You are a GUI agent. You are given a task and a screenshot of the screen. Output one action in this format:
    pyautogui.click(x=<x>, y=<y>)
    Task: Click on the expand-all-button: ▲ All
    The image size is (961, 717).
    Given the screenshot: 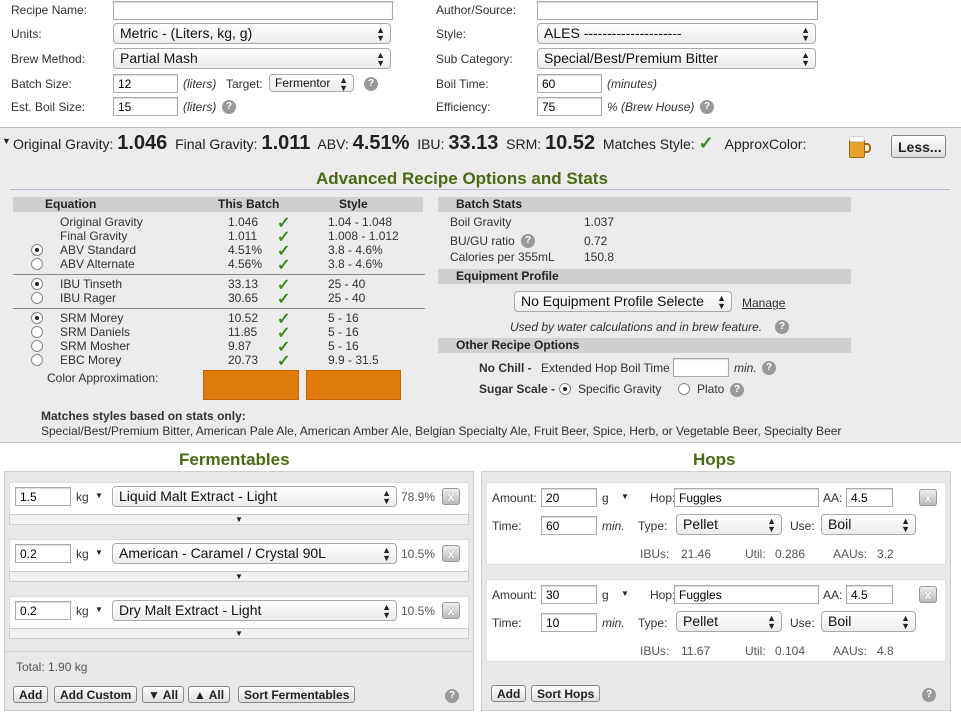 What is the action you would take?
    pyautogui.click(x=209, y=694)
    